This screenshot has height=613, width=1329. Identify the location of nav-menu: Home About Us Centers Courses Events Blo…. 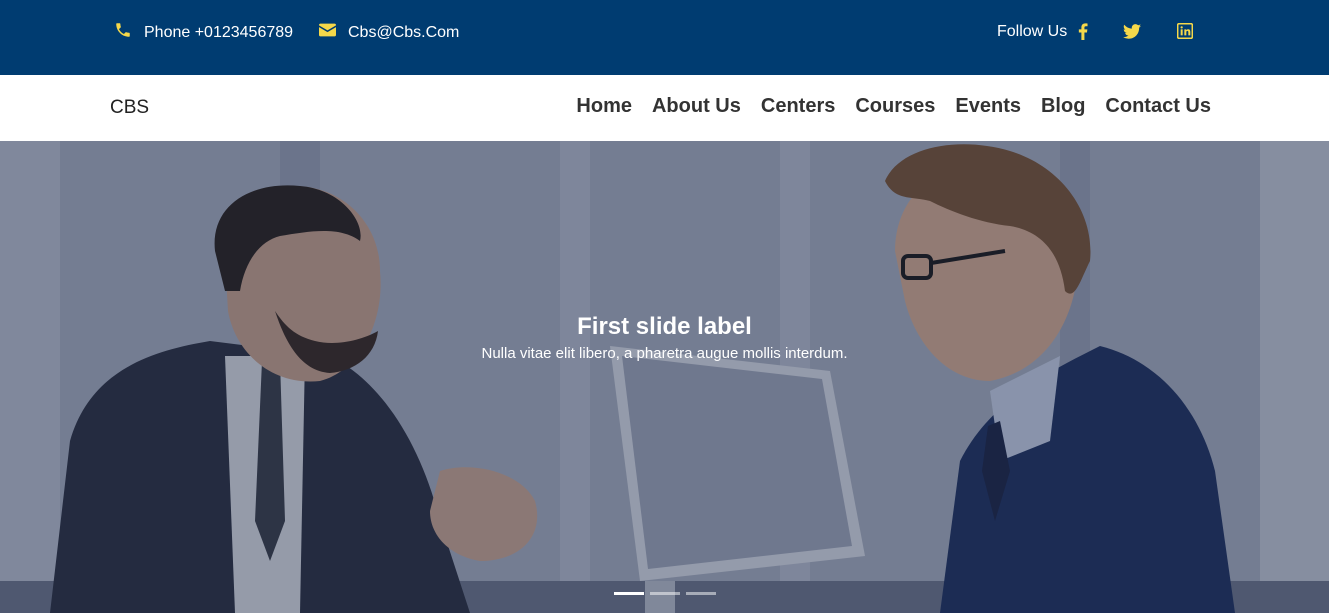
(893, 106).